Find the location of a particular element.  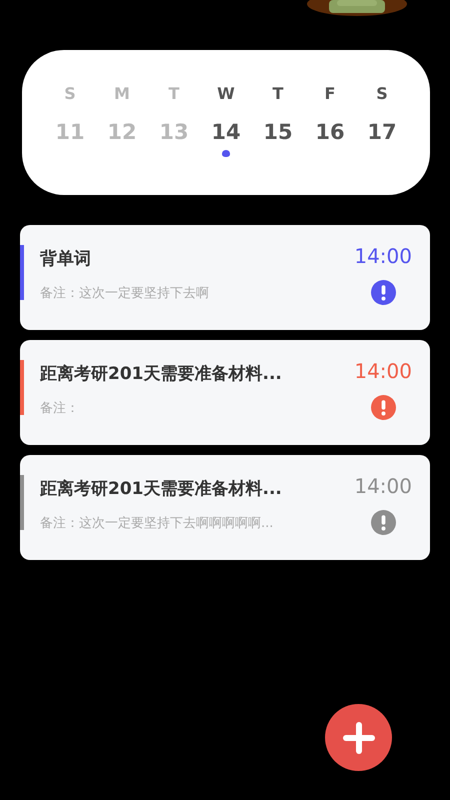

task-card: 背单词 备注：这次一定要坚持下去啊 14:00 is located at coordinates (225, 277).